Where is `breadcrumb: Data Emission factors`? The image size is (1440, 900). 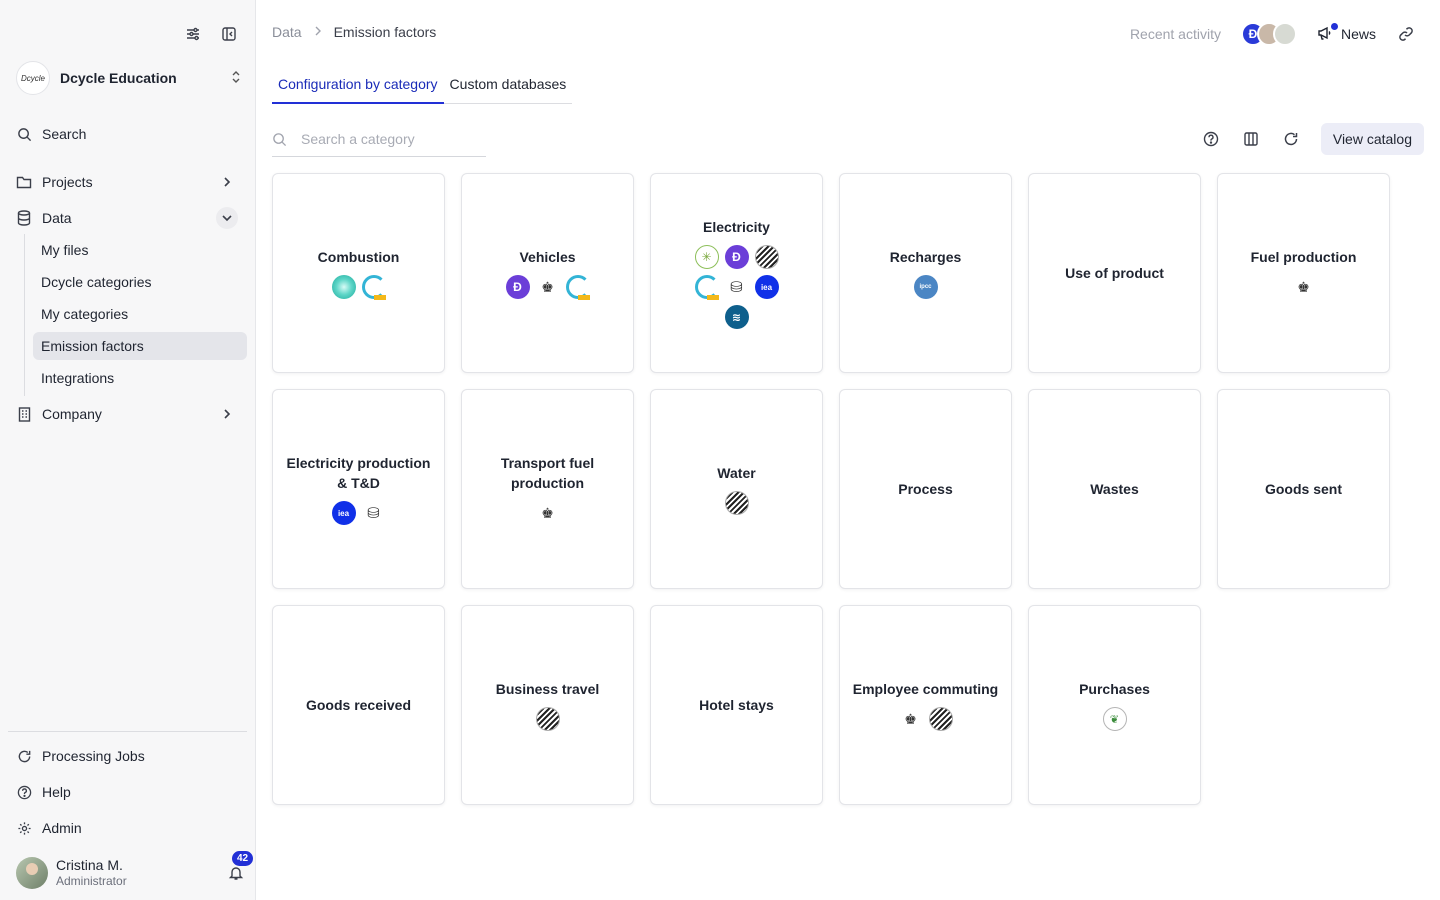
breadcrumb: Data Emission factors is located at coordinates (354, 32).